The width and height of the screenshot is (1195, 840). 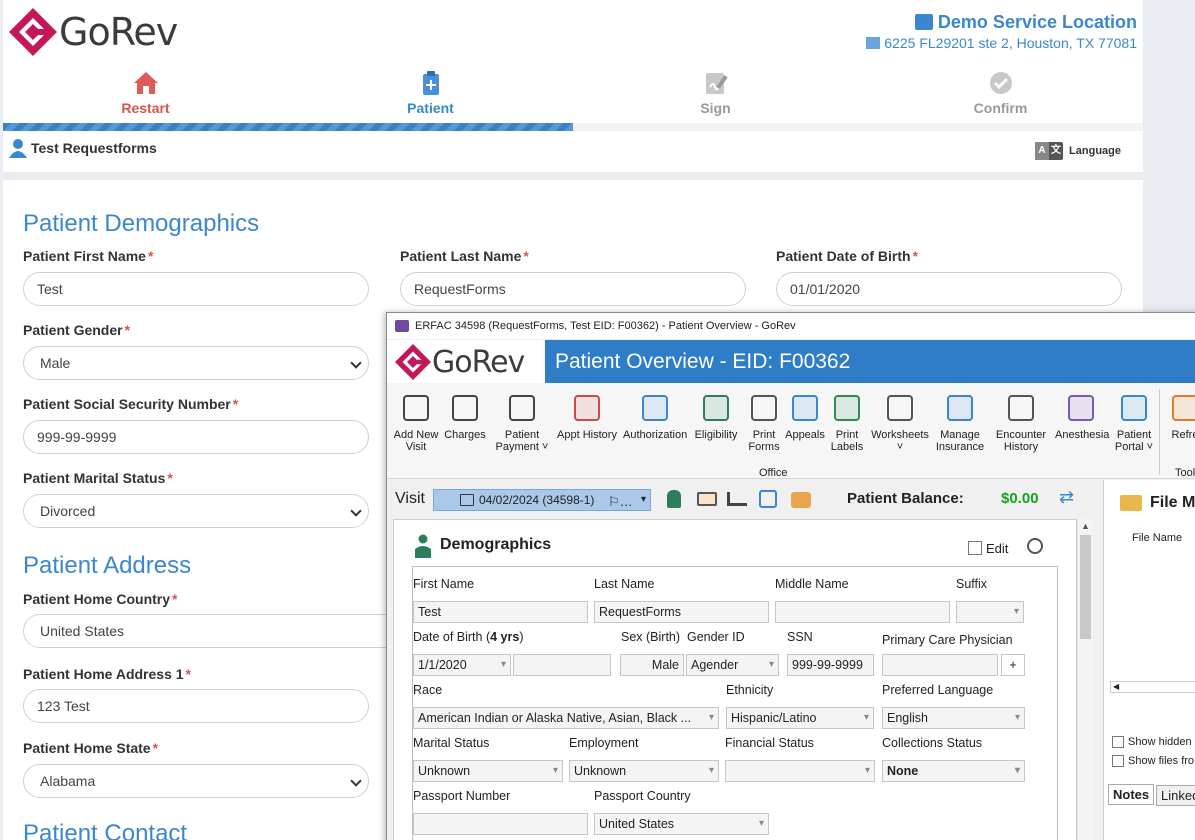 I want to click on show-files-label: Show files fro, so click(x=1161, y=761).